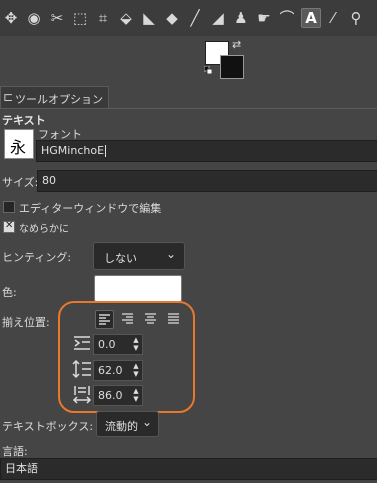 This screenshot has width=377, height=483. I want to click on language-label: 言語:, so click(15, 451).